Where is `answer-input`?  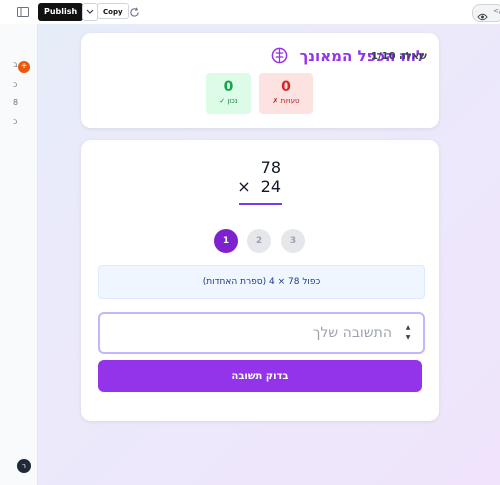 answer-input is located at coordinates (262, 333).